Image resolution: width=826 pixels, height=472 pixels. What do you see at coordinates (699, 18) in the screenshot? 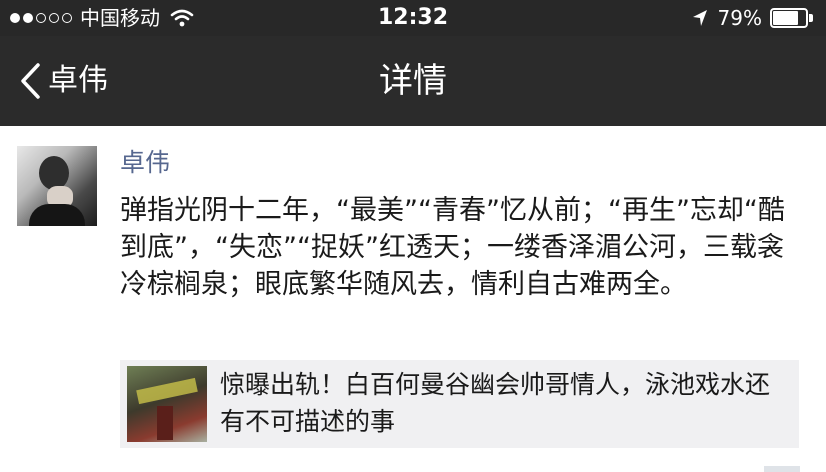
I see `location-arrow-icon` at bounding box center [699, 18].